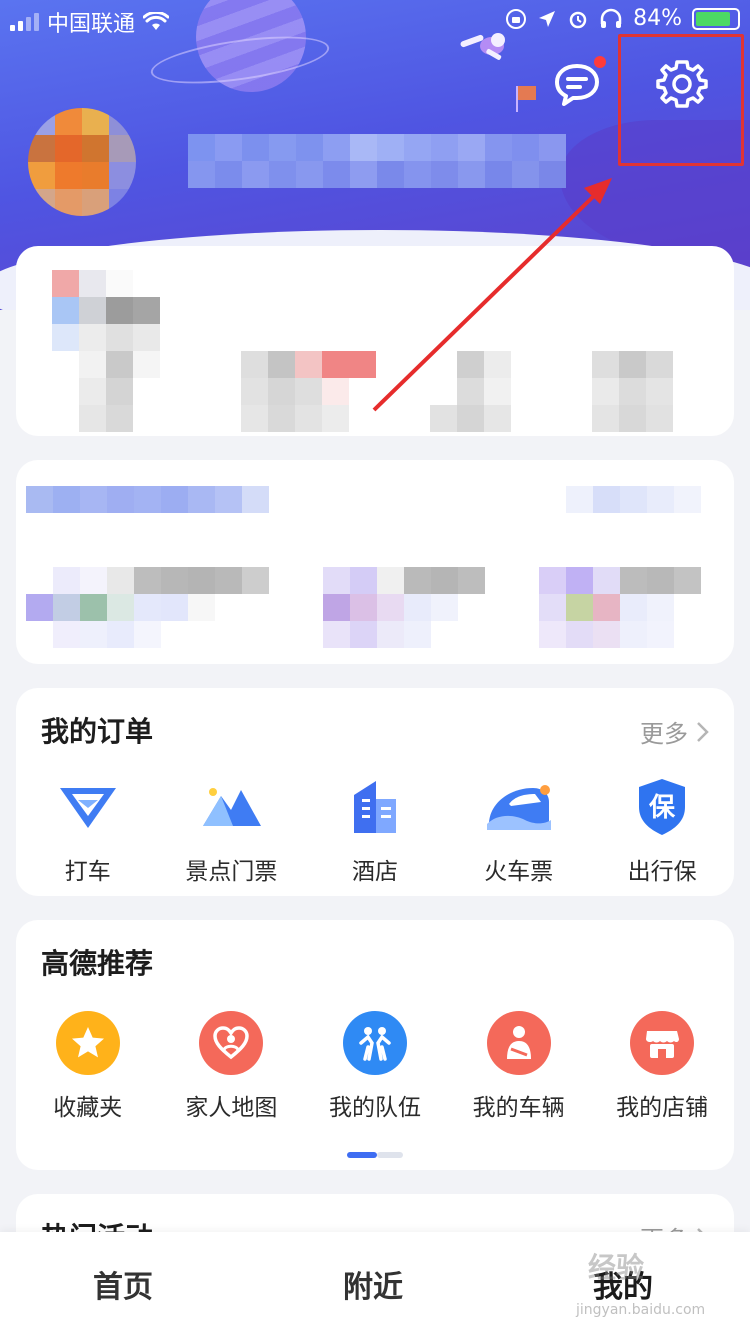 The width and height of the screenshot is (750, 1334). I want to click on account-stats-card, so click(375, 341).